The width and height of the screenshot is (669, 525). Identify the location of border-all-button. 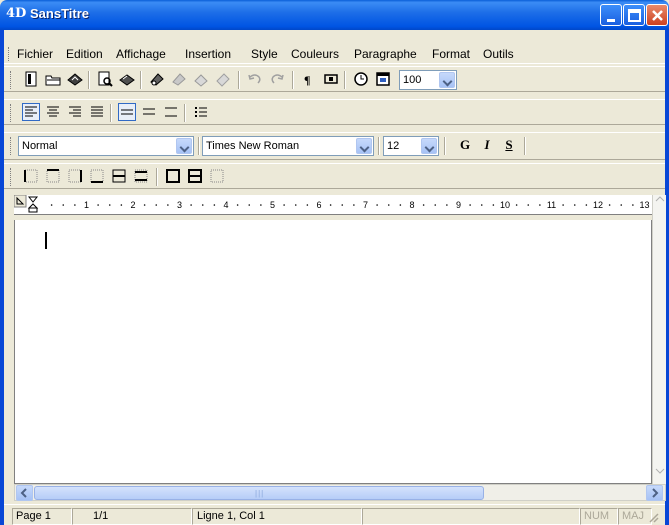
(195, 176).